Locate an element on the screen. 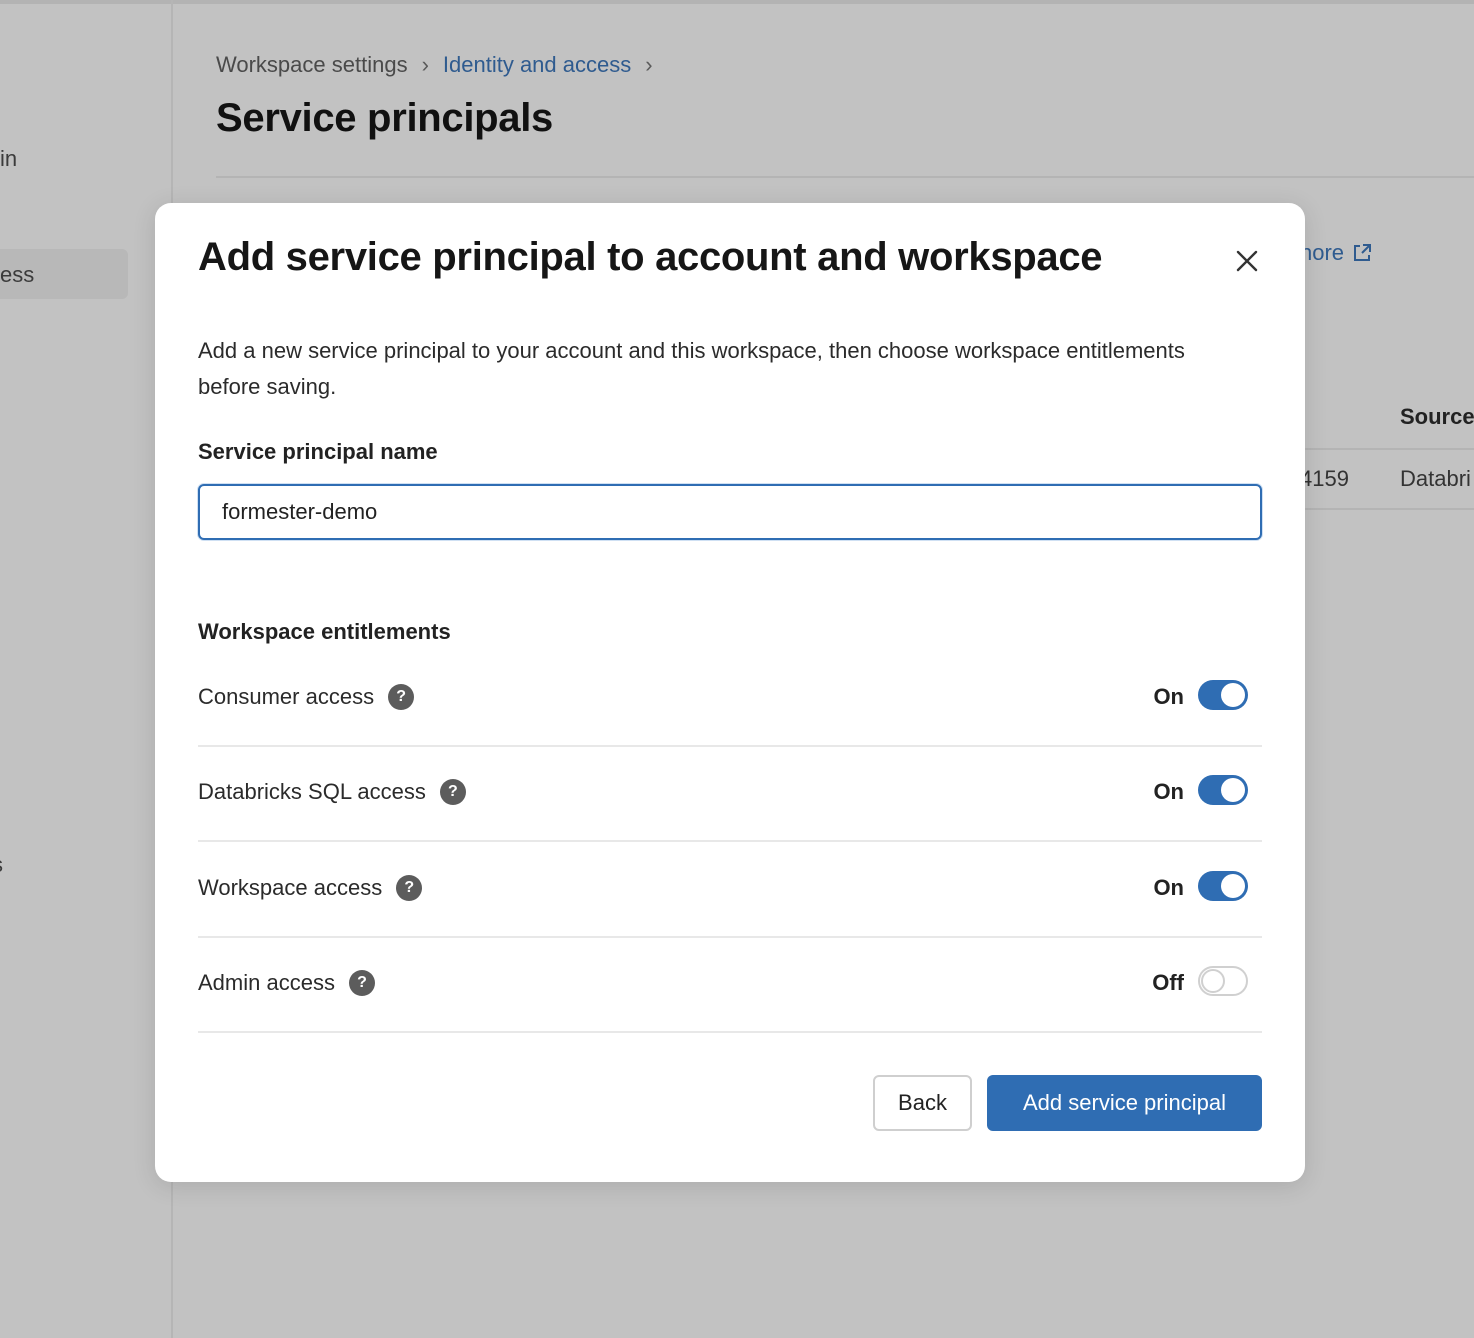 This screenshot has width=1474, height=1338. entitlement-label: Workspace access is located at coordinates (290, 887).